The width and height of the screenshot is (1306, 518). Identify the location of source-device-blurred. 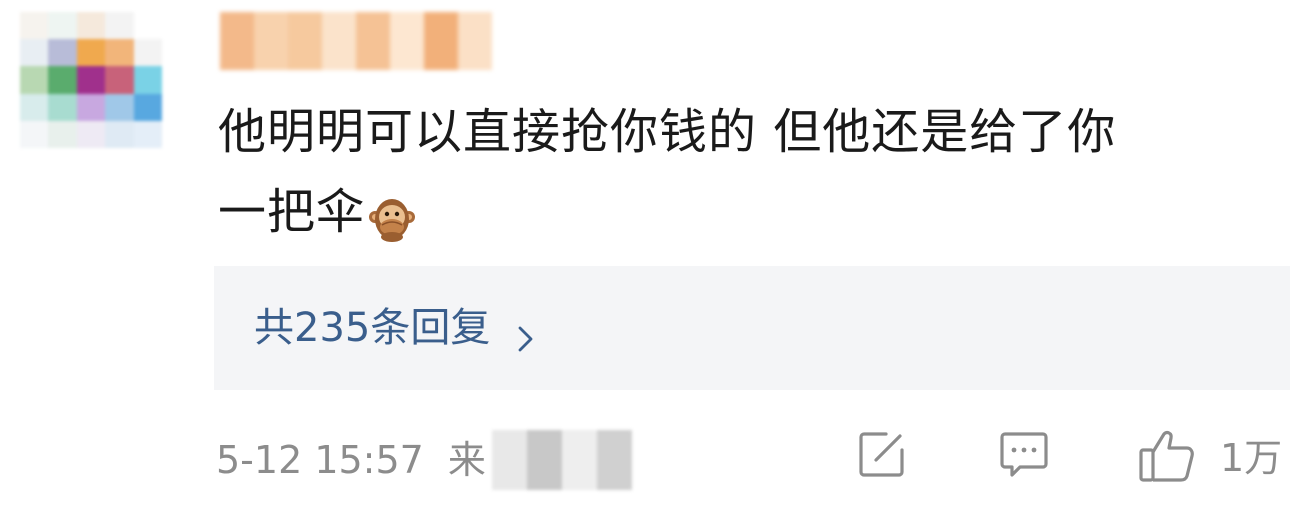
(561, 460).